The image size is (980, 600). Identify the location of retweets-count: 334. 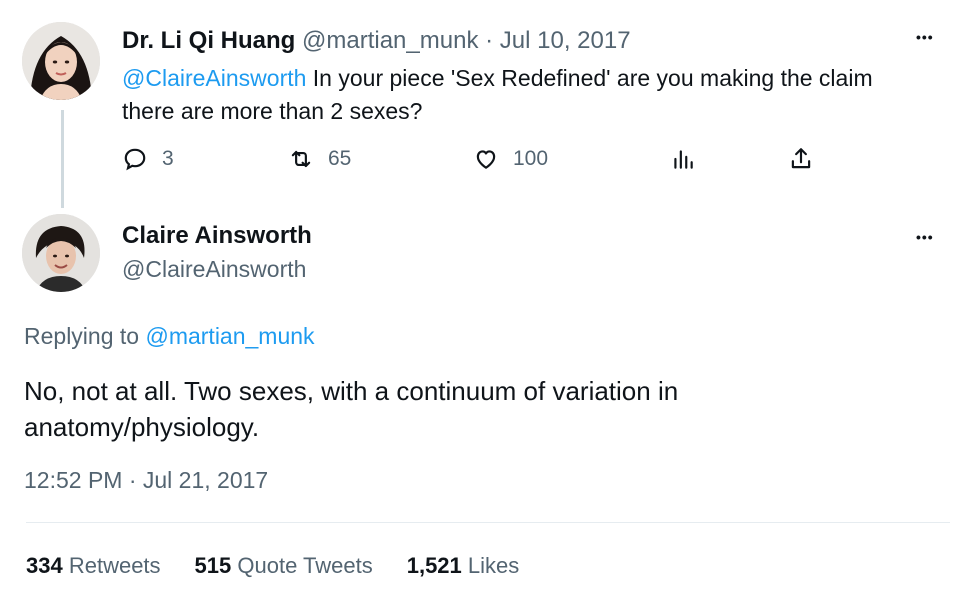
(44, 565).